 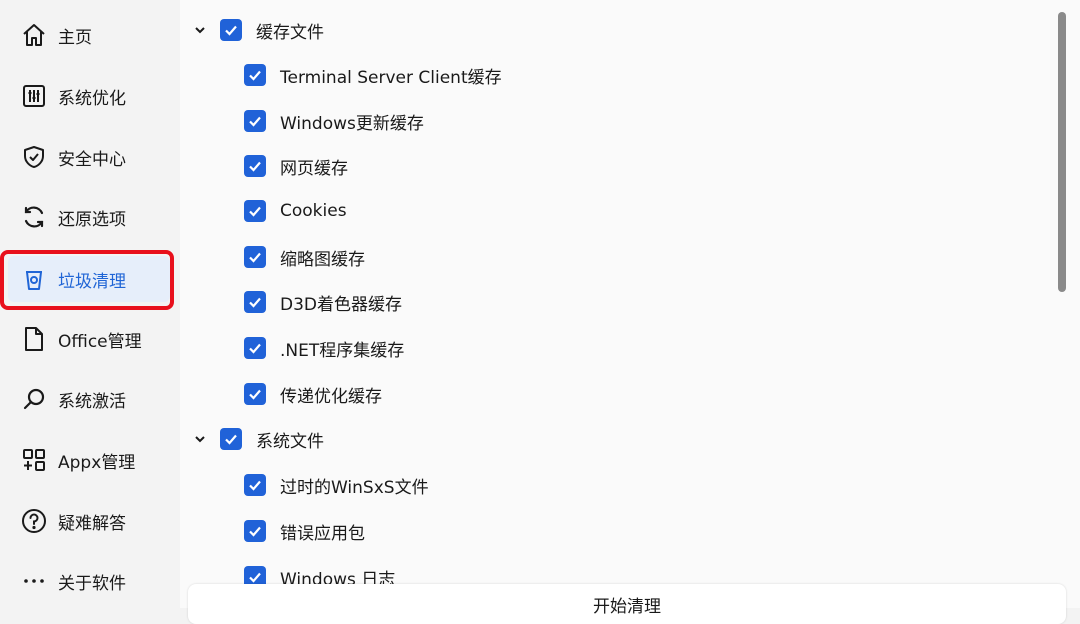 What do you see at coordinates (352, 123) in the screenshot?
I see `item-label: Windows更新缓存` at bounding box center [352, 123].